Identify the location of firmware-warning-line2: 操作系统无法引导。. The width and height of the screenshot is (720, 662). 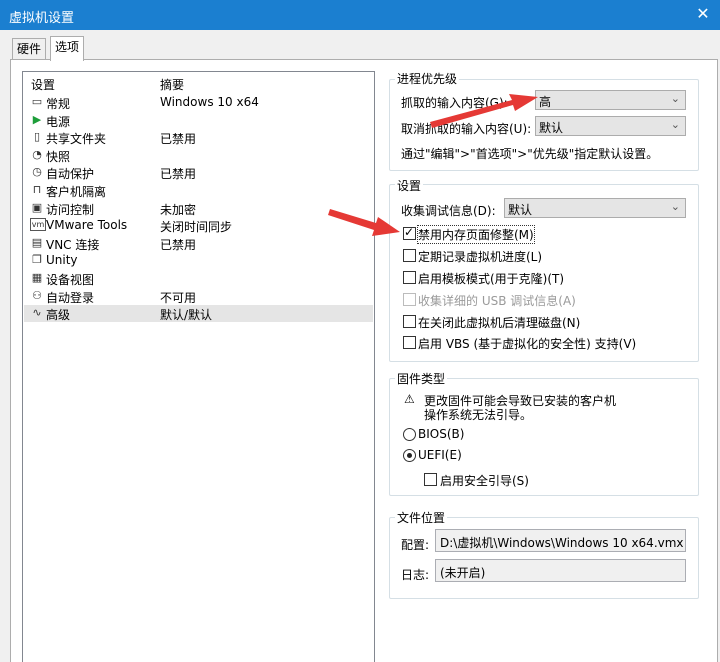
(478, 415).